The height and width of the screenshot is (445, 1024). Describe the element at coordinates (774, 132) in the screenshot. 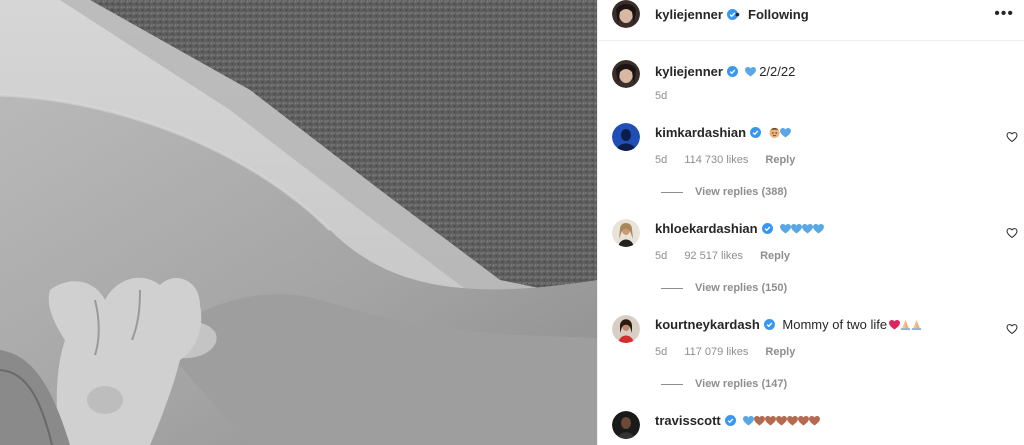

I see `face-emoji-icon` at that location.